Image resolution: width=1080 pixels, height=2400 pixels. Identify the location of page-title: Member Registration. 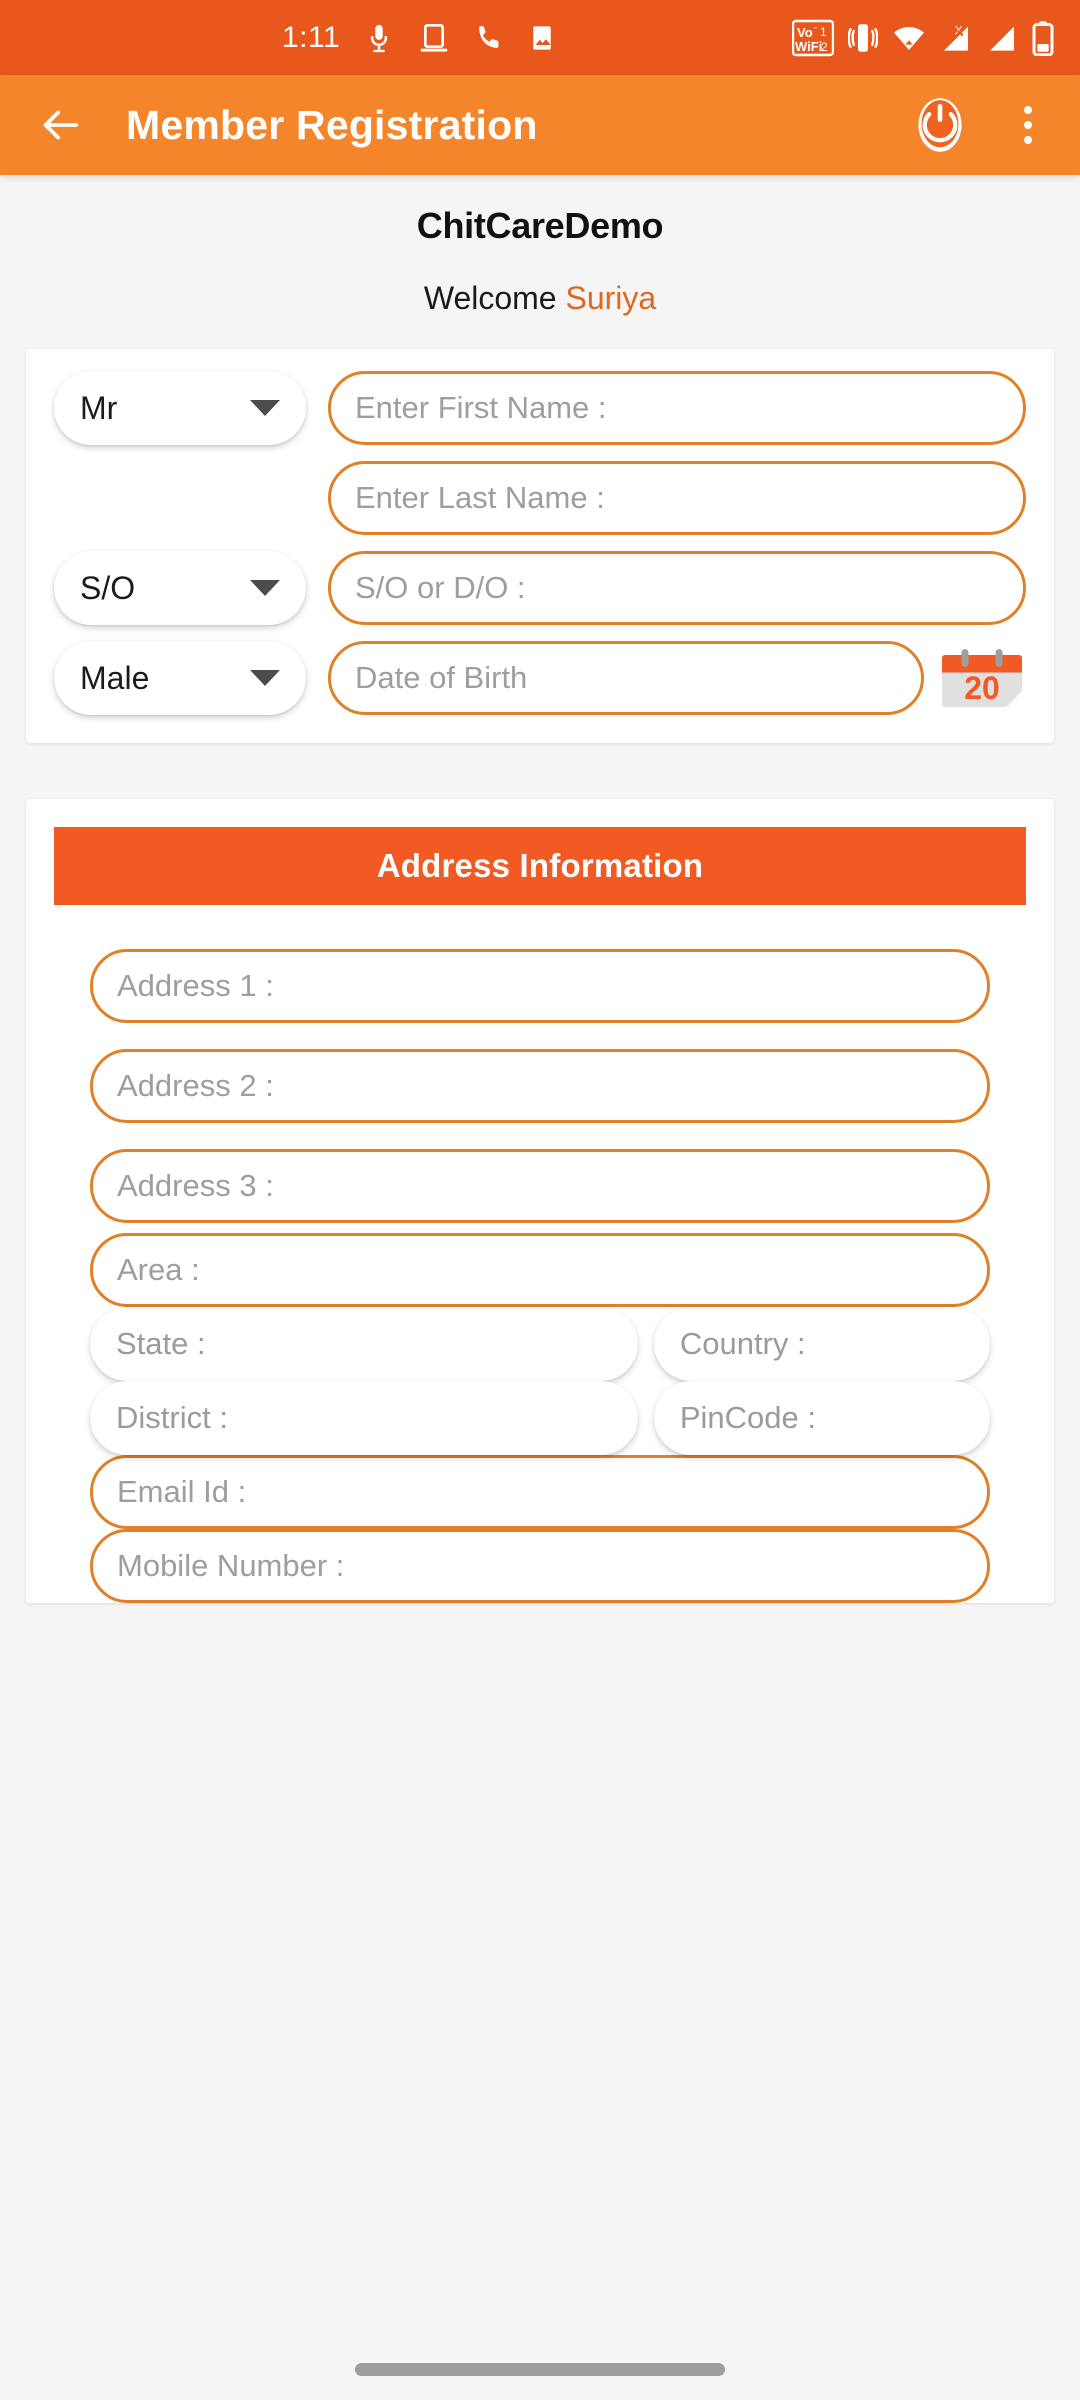
(332, 124).